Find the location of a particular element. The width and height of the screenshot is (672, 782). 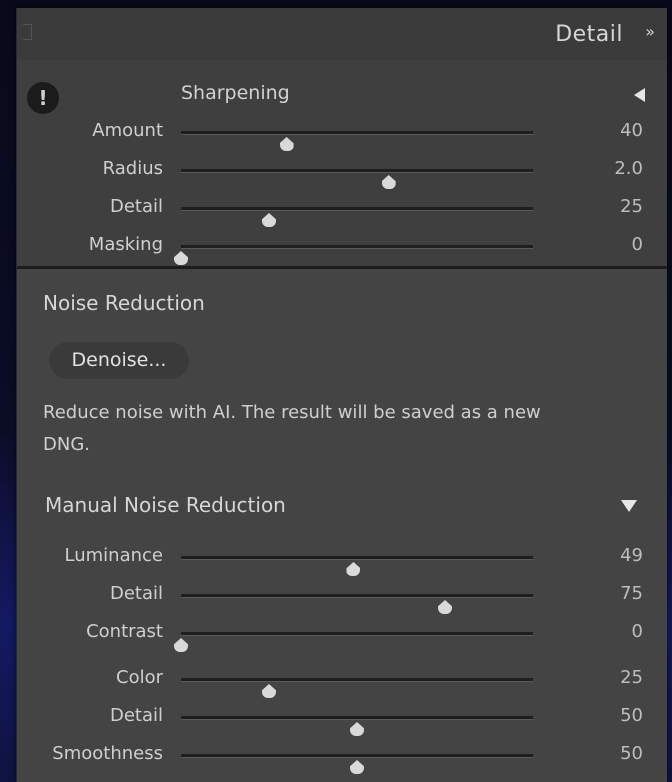

slider-luminance: Luminance 49 is located at coordinates (342, 559).